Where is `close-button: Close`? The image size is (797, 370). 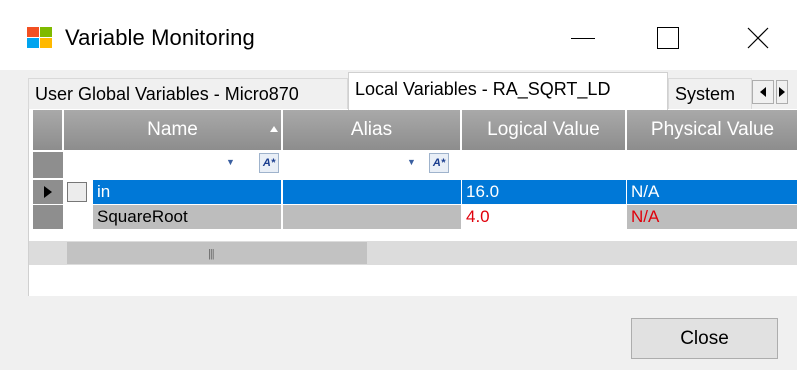 close-button: Close is located at coordinates (704, 338).